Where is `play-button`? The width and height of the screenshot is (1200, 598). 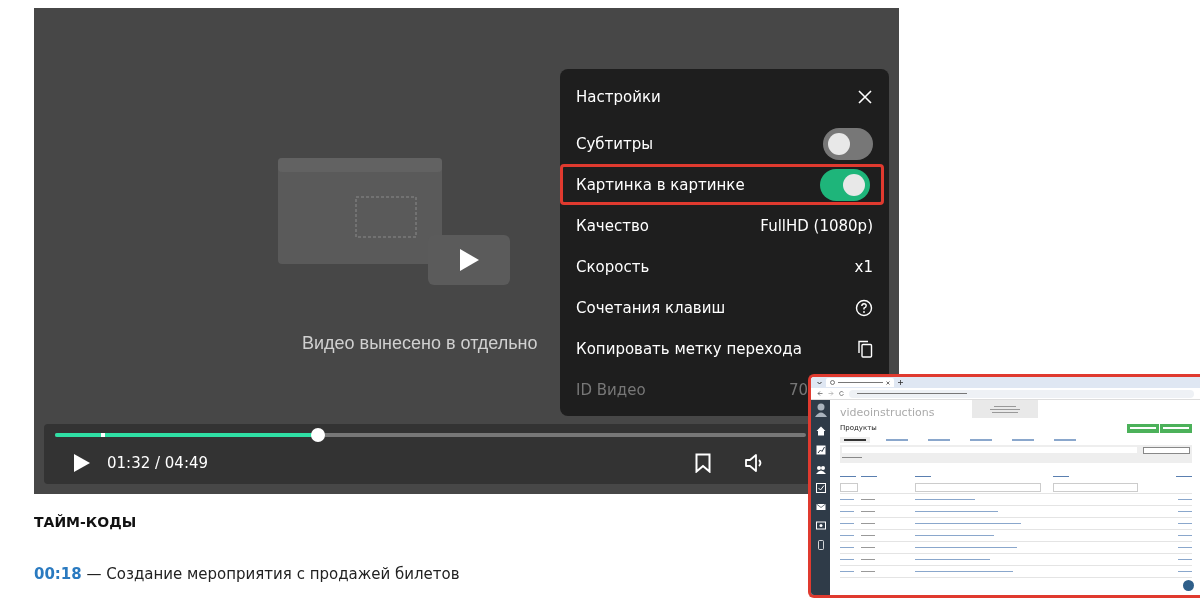
play-button is located at coordinates (468, 260).